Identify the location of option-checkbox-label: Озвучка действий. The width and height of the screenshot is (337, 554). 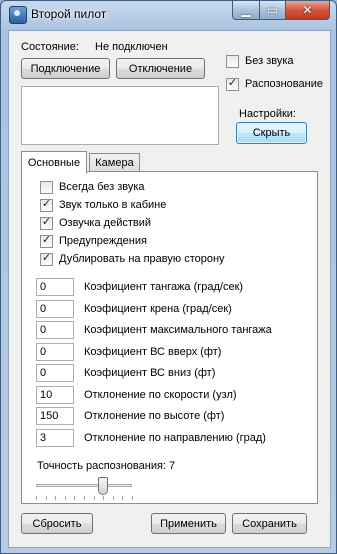
(105, 223).